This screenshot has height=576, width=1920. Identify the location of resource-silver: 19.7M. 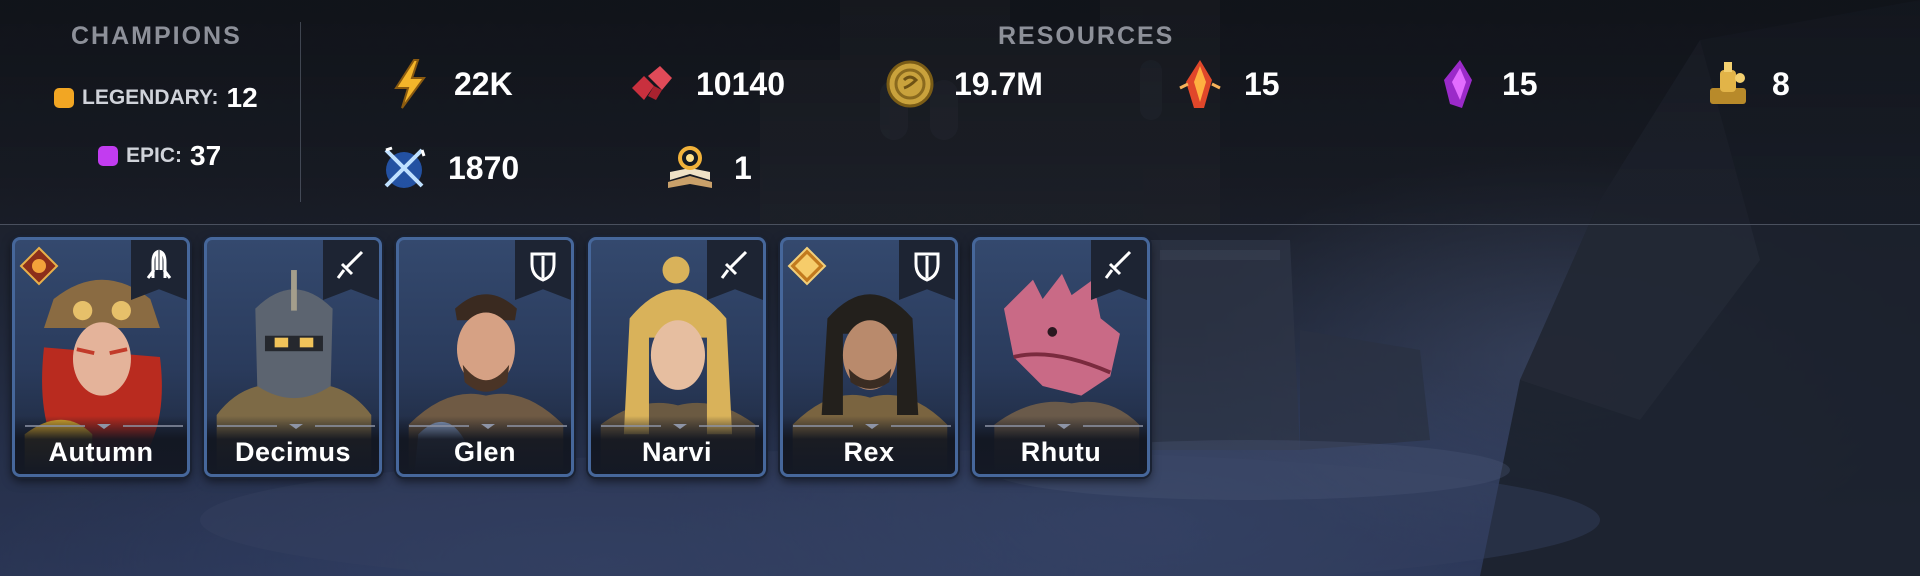
(962, 84).